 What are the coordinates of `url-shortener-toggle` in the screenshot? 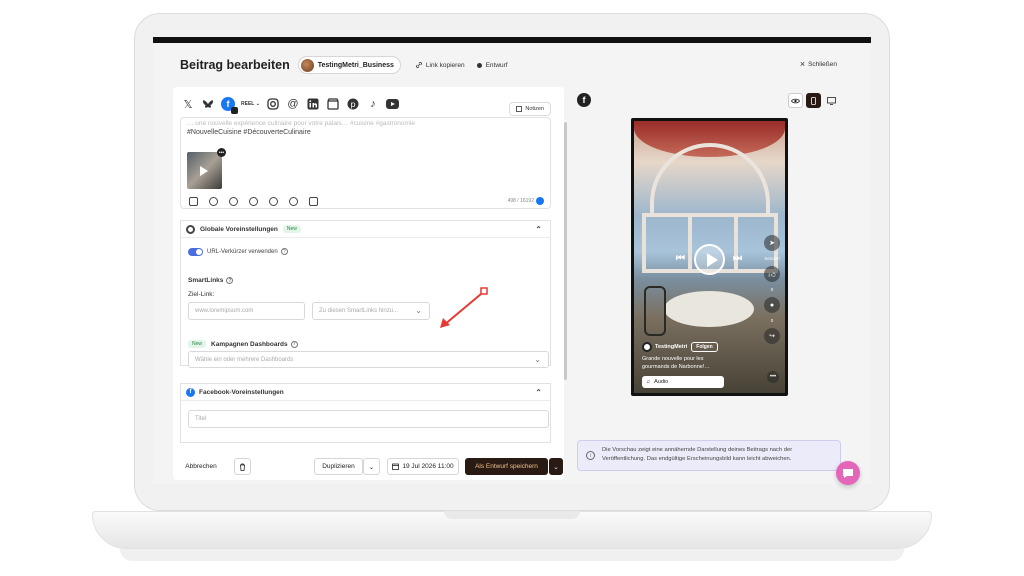 It's located at (195, 252).